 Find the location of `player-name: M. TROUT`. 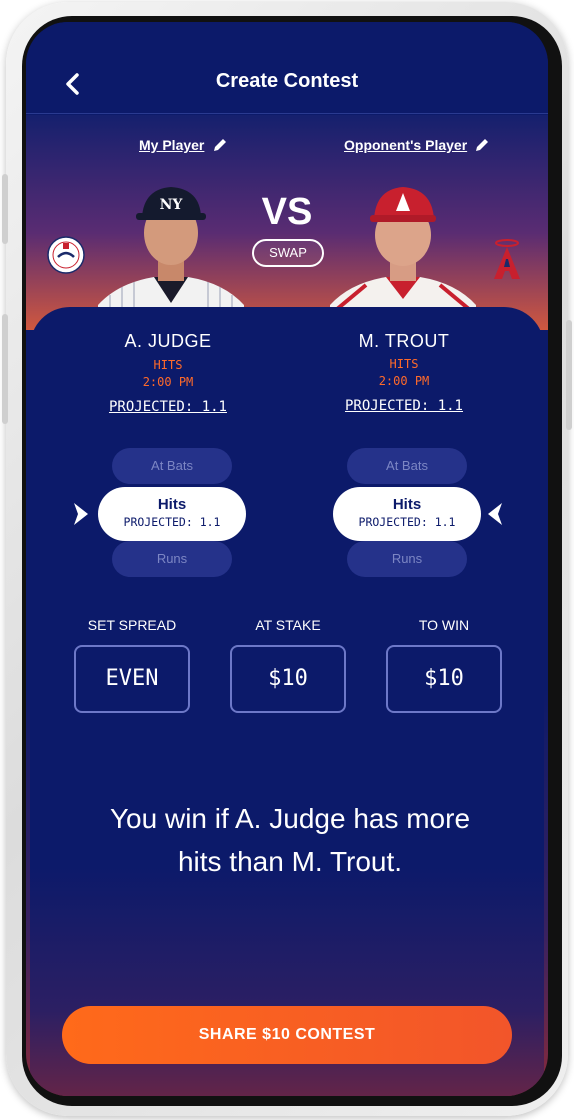

player-name: M. TROUT is located at coordinates (404, 341).